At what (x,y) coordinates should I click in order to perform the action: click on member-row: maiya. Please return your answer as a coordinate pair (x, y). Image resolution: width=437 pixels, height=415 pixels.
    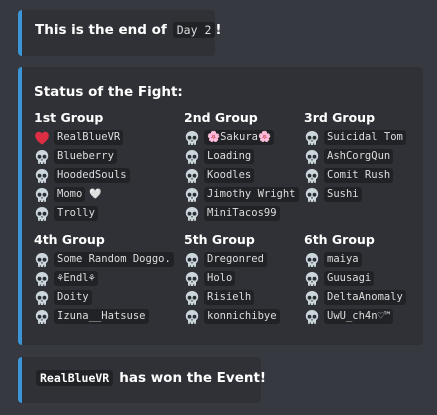
    Looking at the image, I should click on (355, 259).